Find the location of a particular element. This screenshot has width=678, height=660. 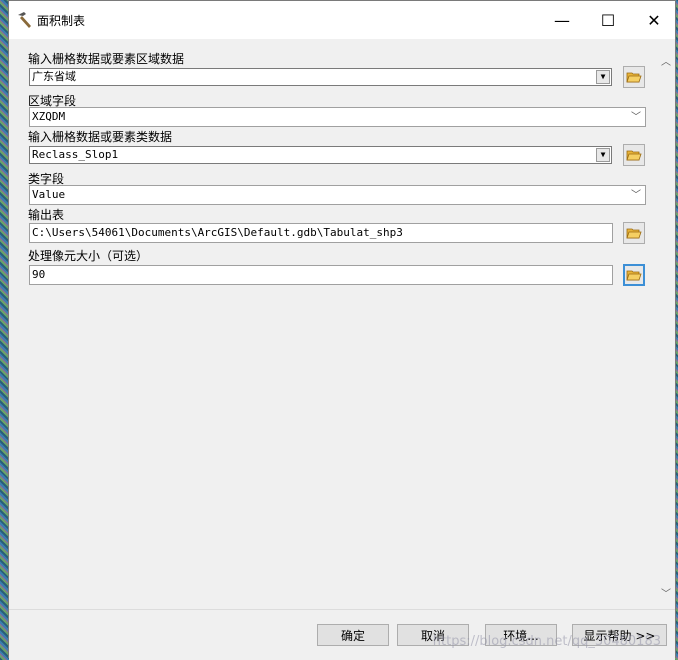

input-zone-label: 输入栅格数据或要素区域数据 is located at coordinates (106, 59).